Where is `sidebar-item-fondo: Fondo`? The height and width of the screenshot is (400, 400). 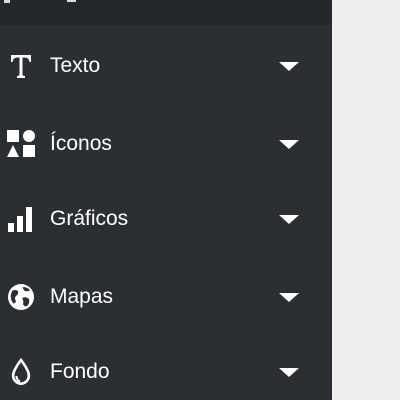
sidebar-item-fondo: Fondo is located at coordinates (166, 370).